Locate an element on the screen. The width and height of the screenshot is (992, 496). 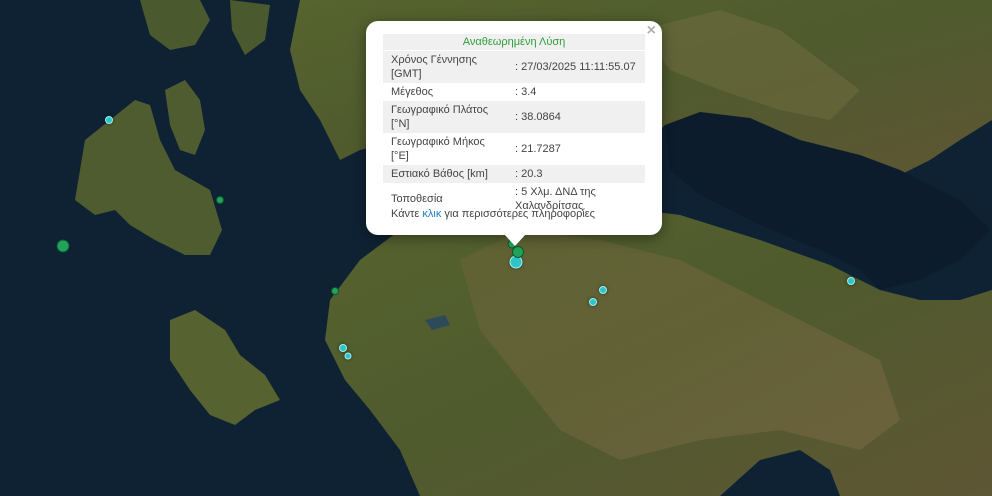
popup-title: Αναθεωρημένη Λύση is located at coordinates (514, 42).